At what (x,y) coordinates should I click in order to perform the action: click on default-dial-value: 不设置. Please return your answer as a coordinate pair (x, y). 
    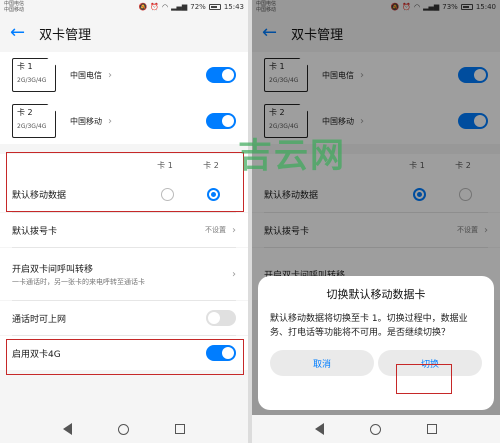
    Looking at the image, I should click on (215, 230).